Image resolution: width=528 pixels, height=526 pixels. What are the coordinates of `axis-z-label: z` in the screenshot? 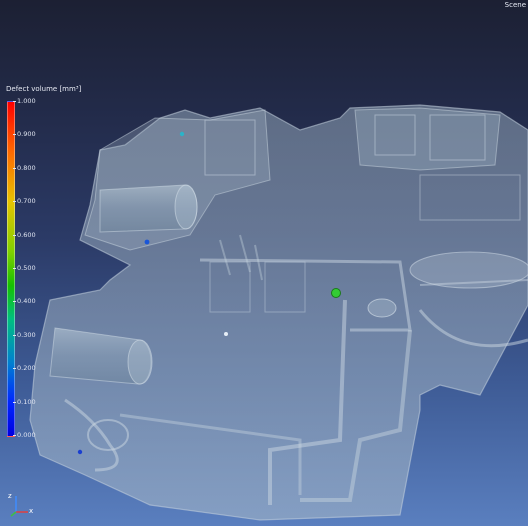 It's located at (10, 496).